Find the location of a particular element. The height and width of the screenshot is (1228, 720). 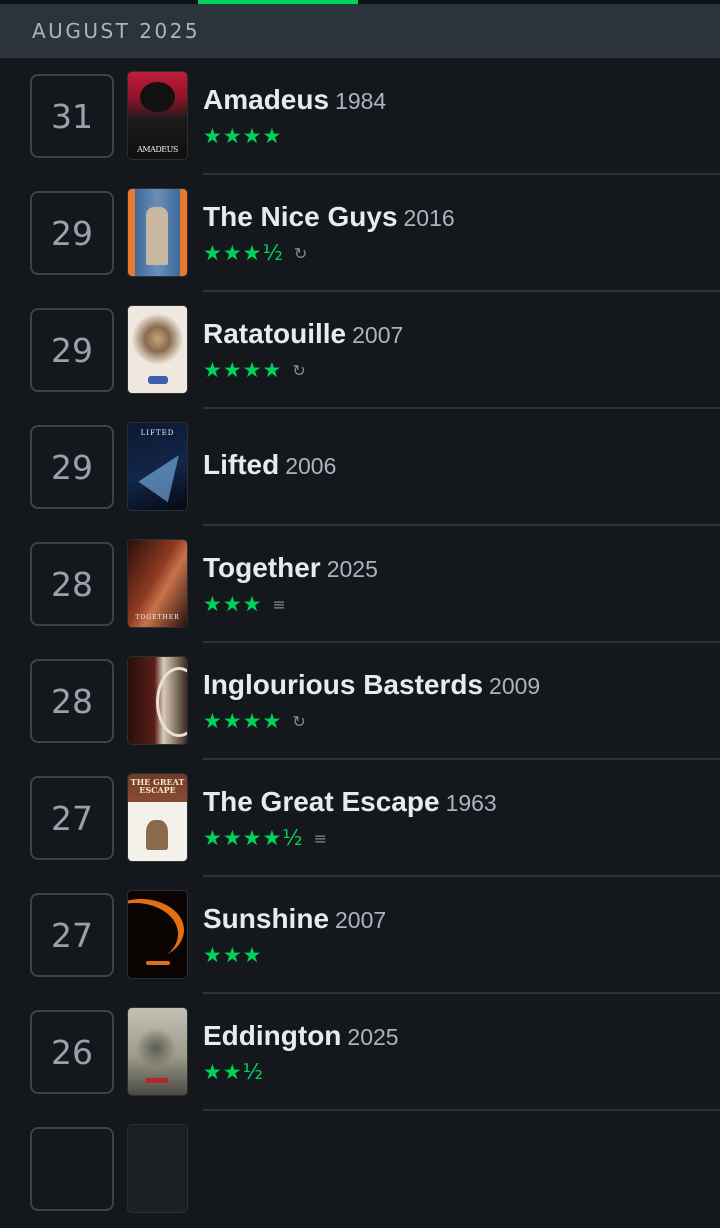

poster-thumbnail: TOGETHER is located at coordinates (157, 583).